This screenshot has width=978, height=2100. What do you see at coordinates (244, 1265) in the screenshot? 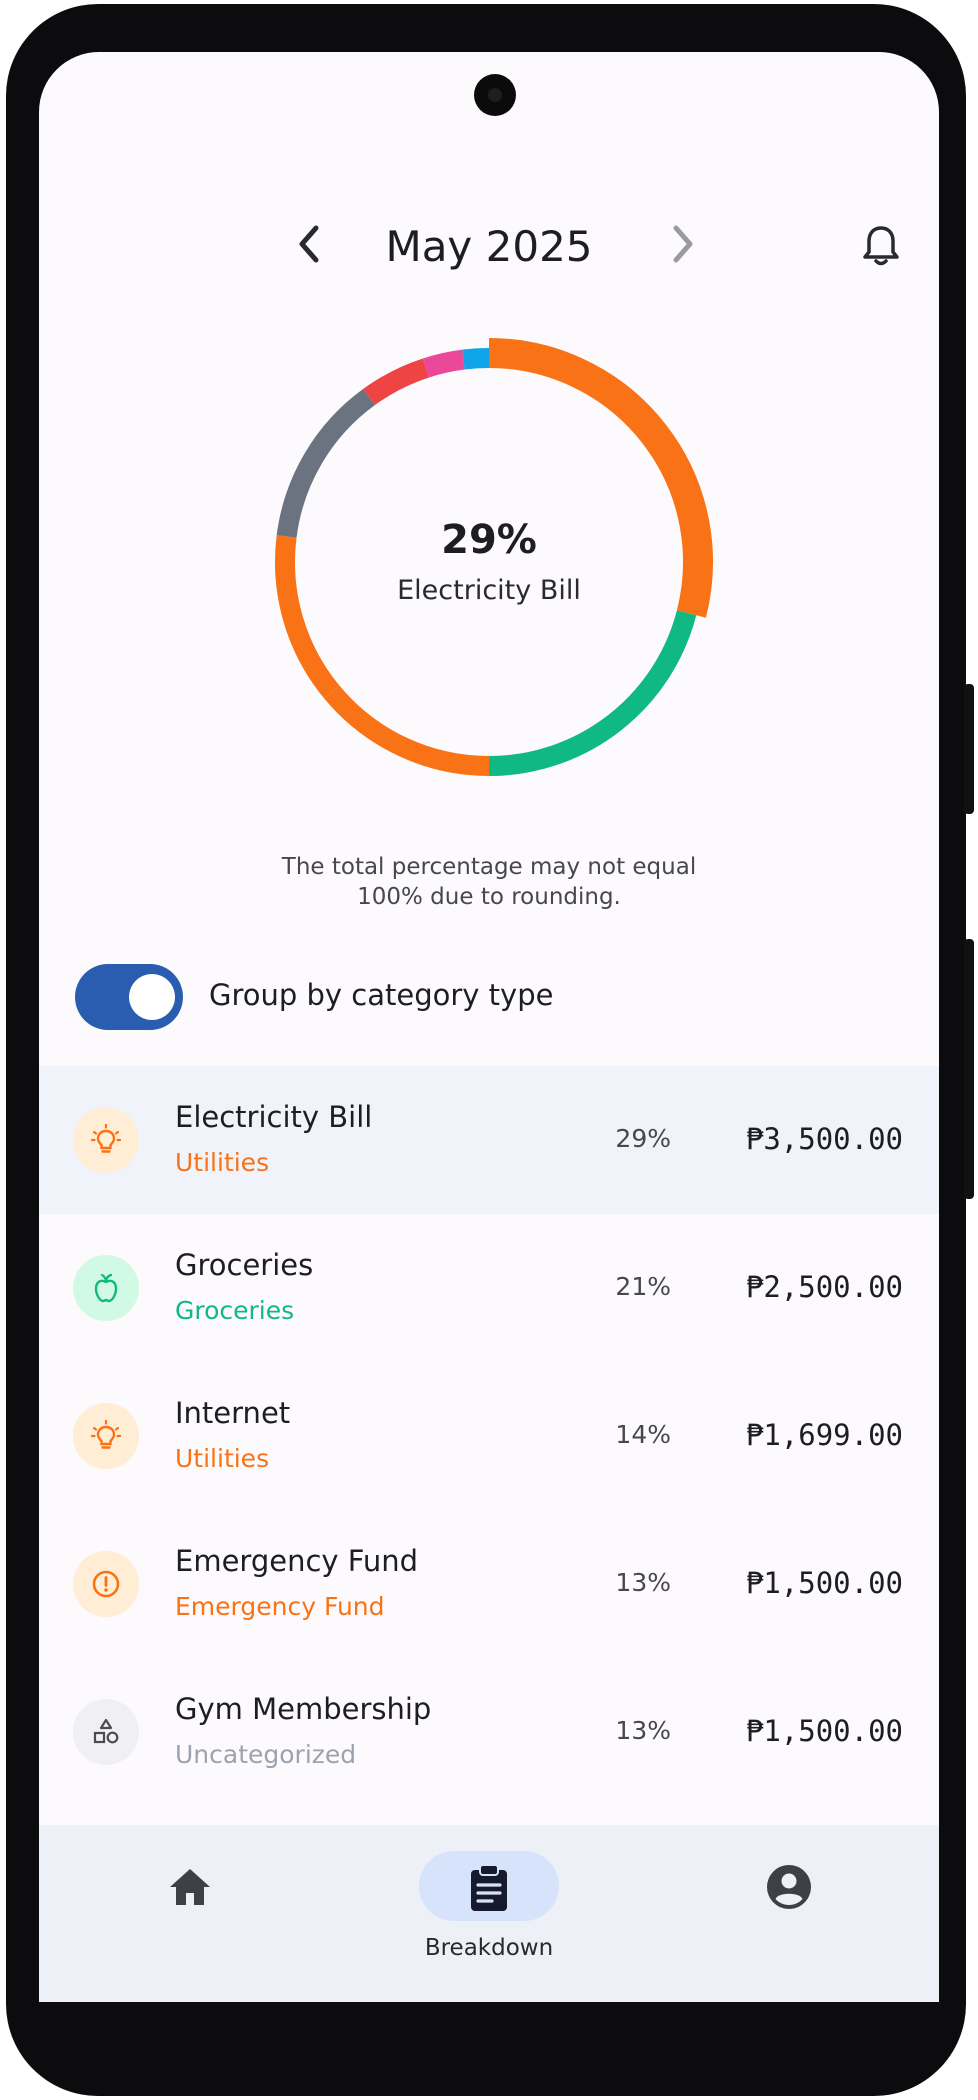
I see `expense-title: Groceries` at bounding box center [244, 1265].